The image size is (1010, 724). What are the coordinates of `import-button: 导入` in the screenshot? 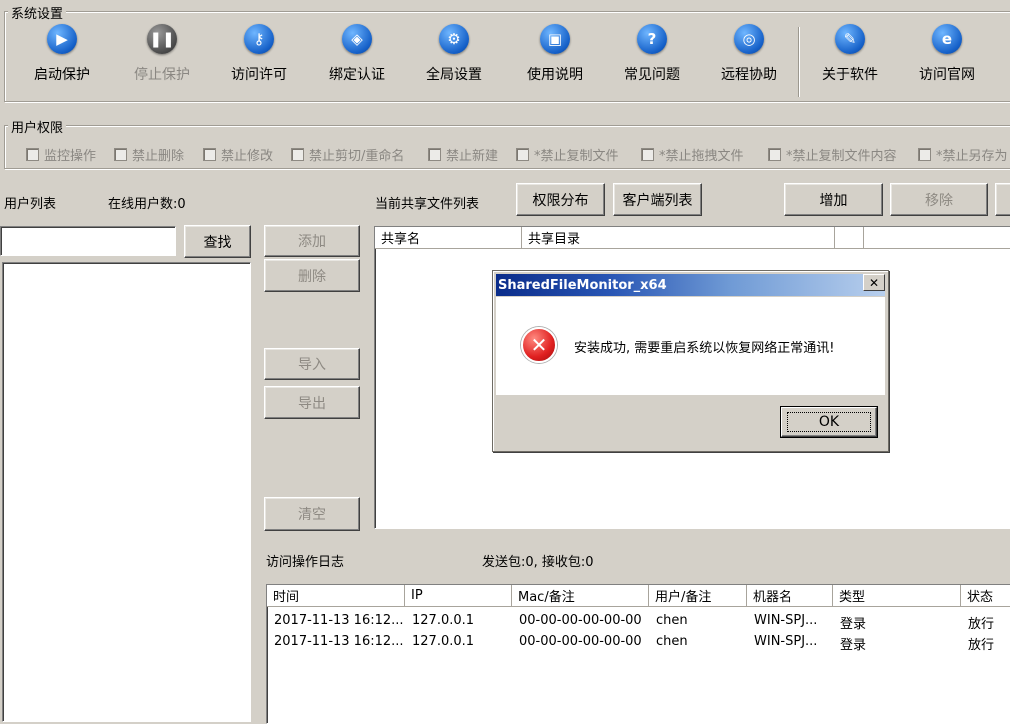 It's located at (312, 364).